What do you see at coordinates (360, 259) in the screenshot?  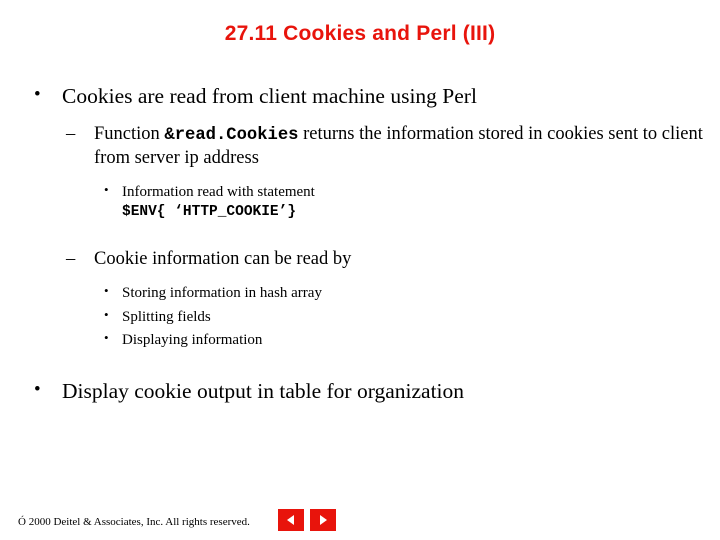 I see `bullet-level2-cookie-information: – Cookie information can be read by` at bounding box center [360, 259].